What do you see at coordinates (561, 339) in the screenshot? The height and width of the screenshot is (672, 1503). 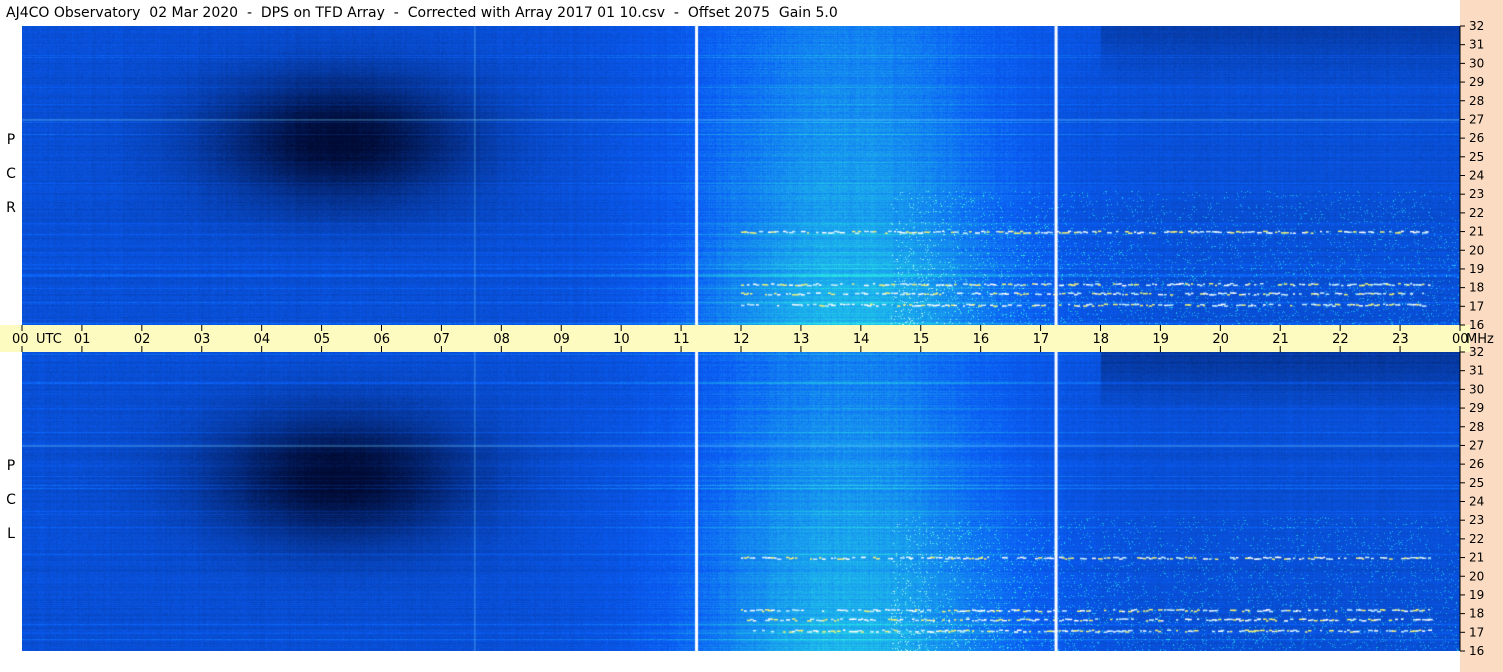 I see `time-tick-label: 09` at bounding box center [561, 339].